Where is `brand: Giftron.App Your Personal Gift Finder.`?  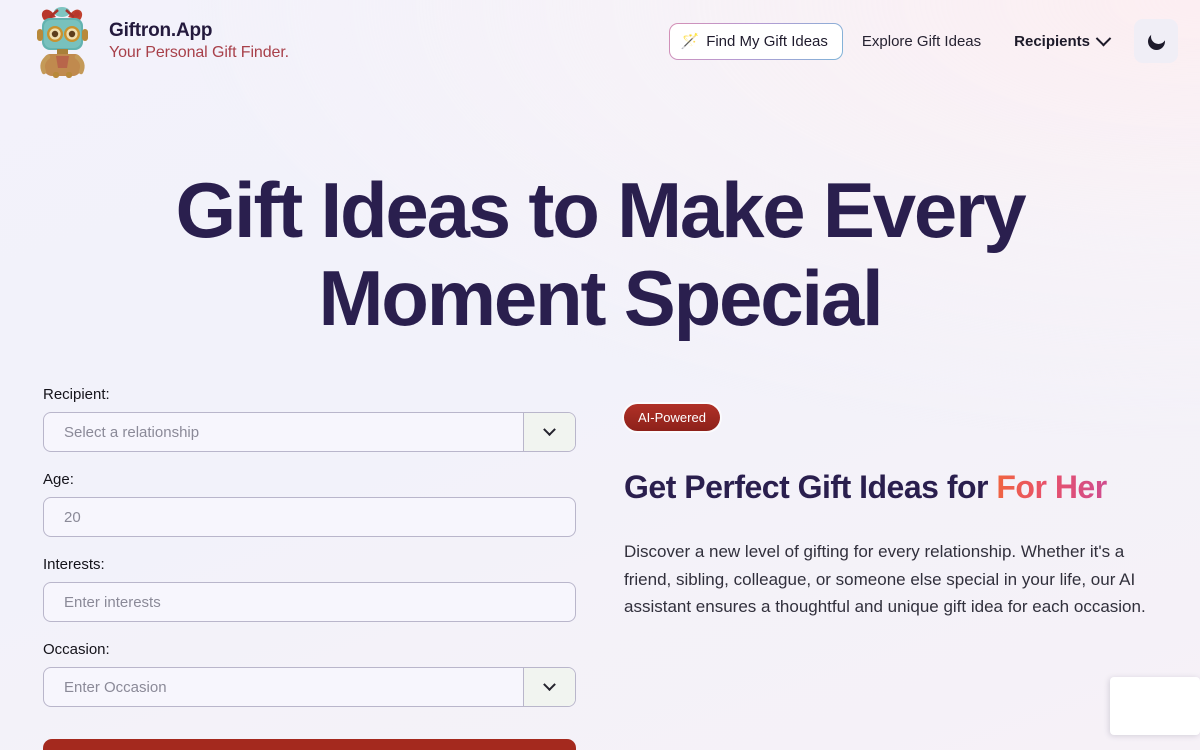 brand: Giftron.App Your Personal Gift Finder. is located at coordinates (159, 41).